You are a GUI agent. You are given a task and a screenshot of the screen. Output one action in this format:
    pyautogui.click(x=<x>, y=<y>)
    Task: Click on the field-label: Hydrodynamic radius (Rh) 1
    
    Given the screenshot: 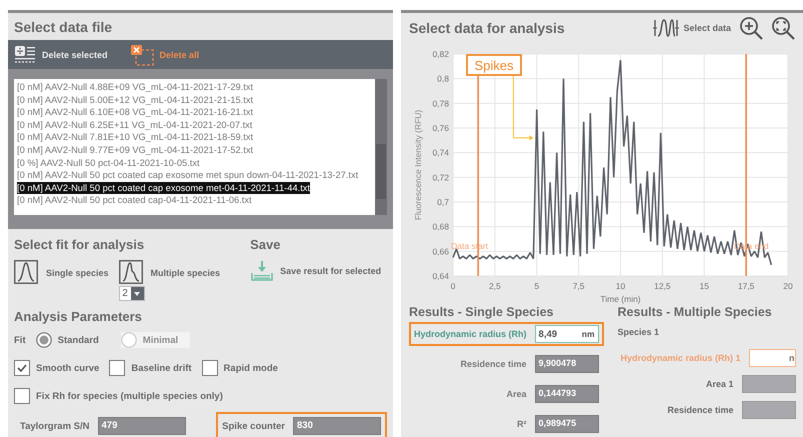 What is the action you would take?
    pyautogui.click(x=680, y=358)
    